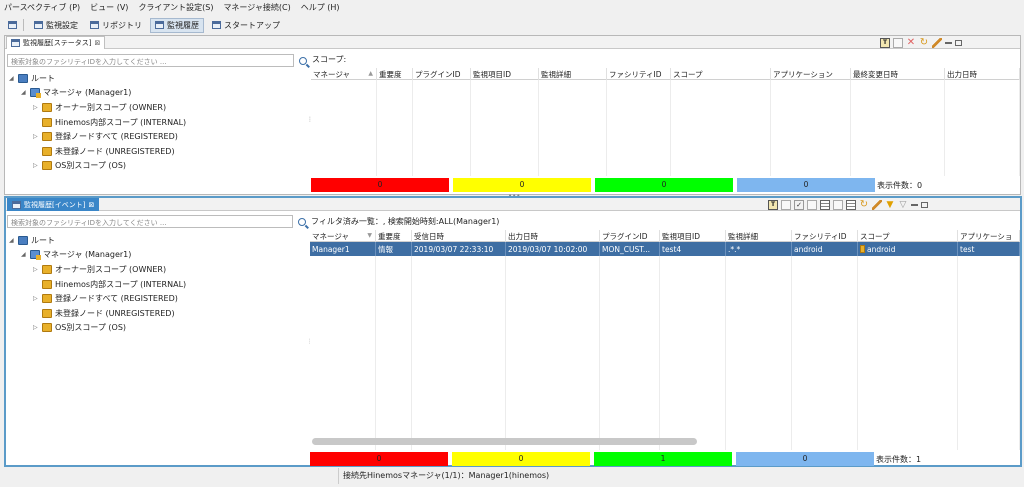 The image size is (1024, 487). I want to click on col-label: アプリケーション, so click(803, 74).